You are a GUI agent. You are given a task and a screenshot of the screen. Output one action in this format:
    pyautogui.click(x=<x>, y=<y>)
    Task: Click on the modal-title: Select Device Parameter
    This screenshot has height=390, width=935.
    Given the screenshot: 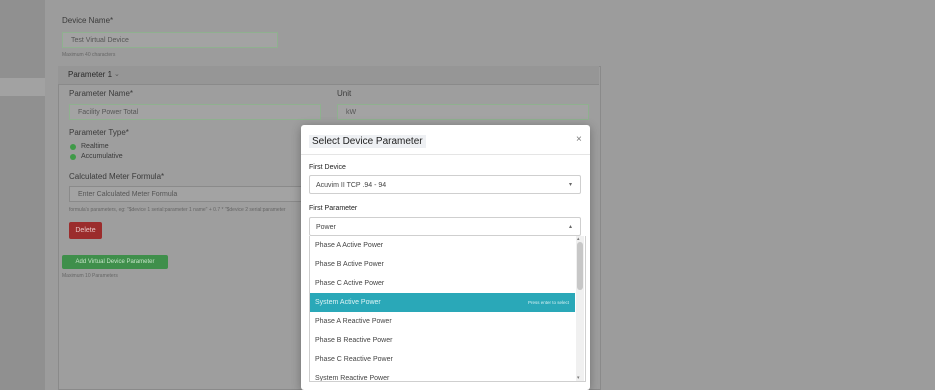 What is the action you would take?
    pyautogui.click(x=367, y=141)
    